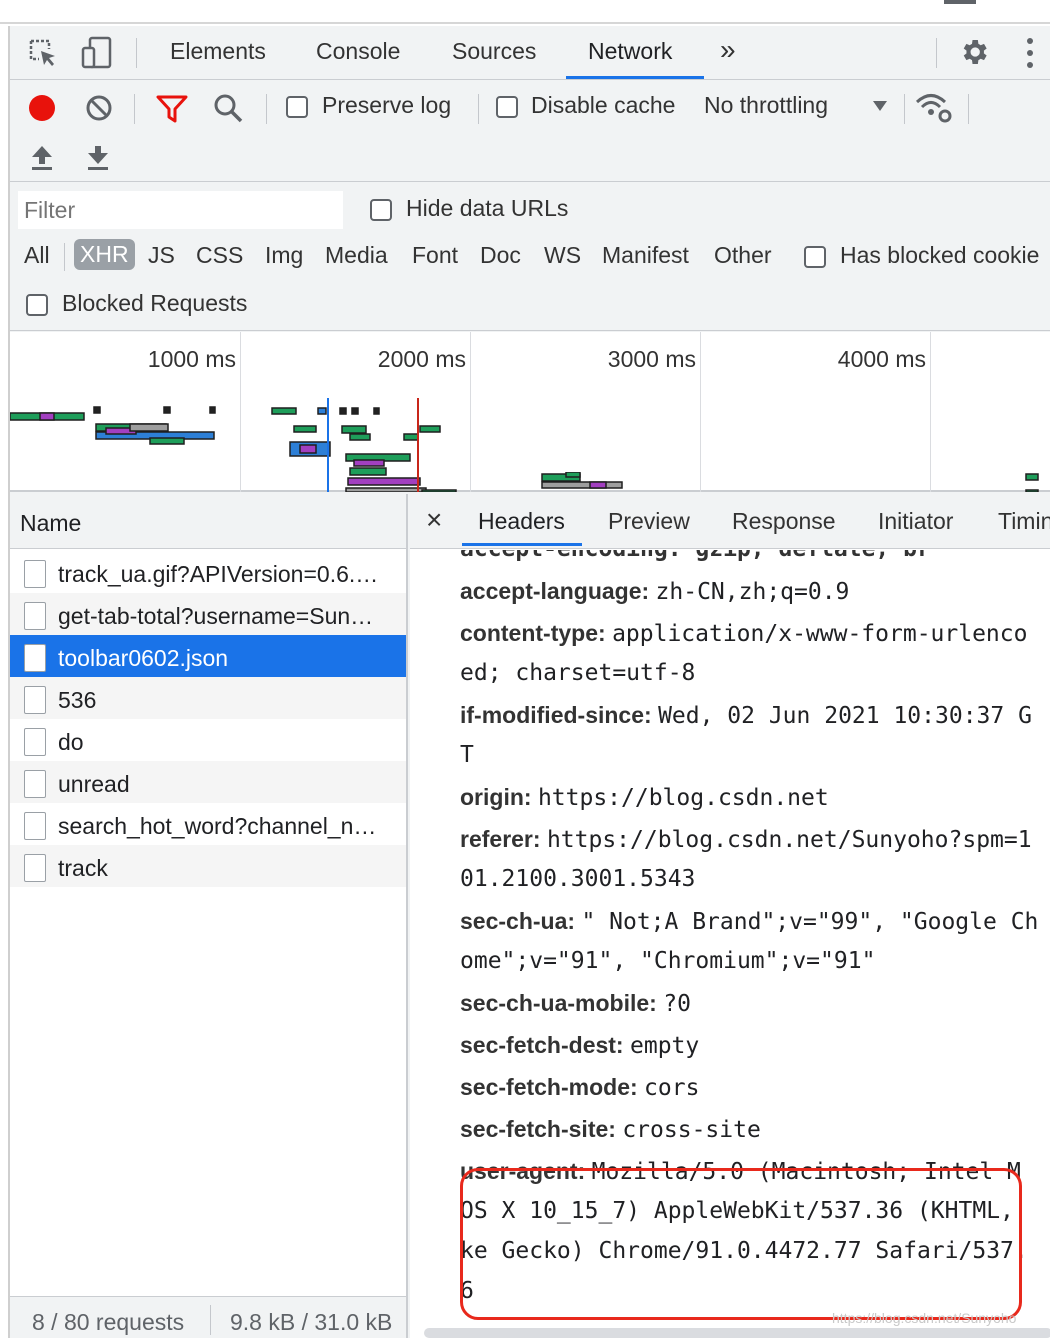 This screenshot has width=1050, height=1338. What do you see at coordinates (108, 1322) in the screenshot?
I see `request-count: 8 / 80 requests` at bounding box center [108, 1322].